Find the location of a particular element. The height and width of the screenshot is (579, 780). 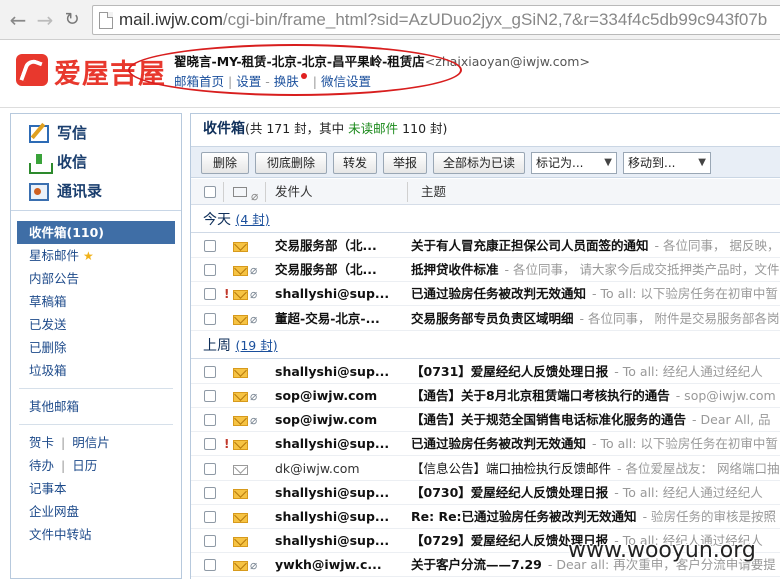

tools-row-2: 待办 | 日历 is located at coordinates (63, 465).